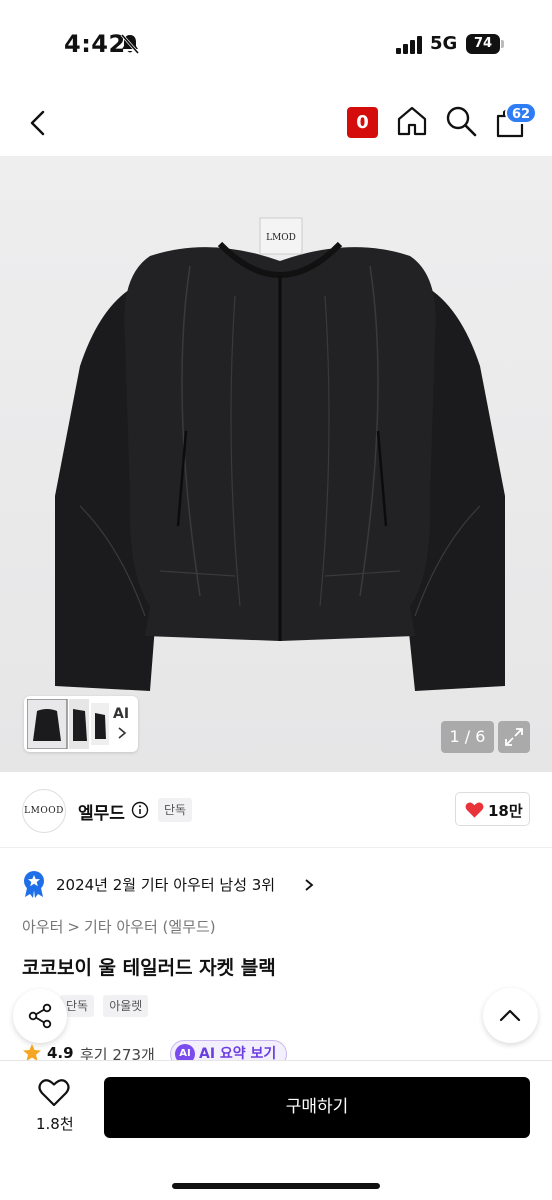  Describe the element at coordinates (175, 810) in the screenshot. I see `exclusive-tag: 단독` at that location.